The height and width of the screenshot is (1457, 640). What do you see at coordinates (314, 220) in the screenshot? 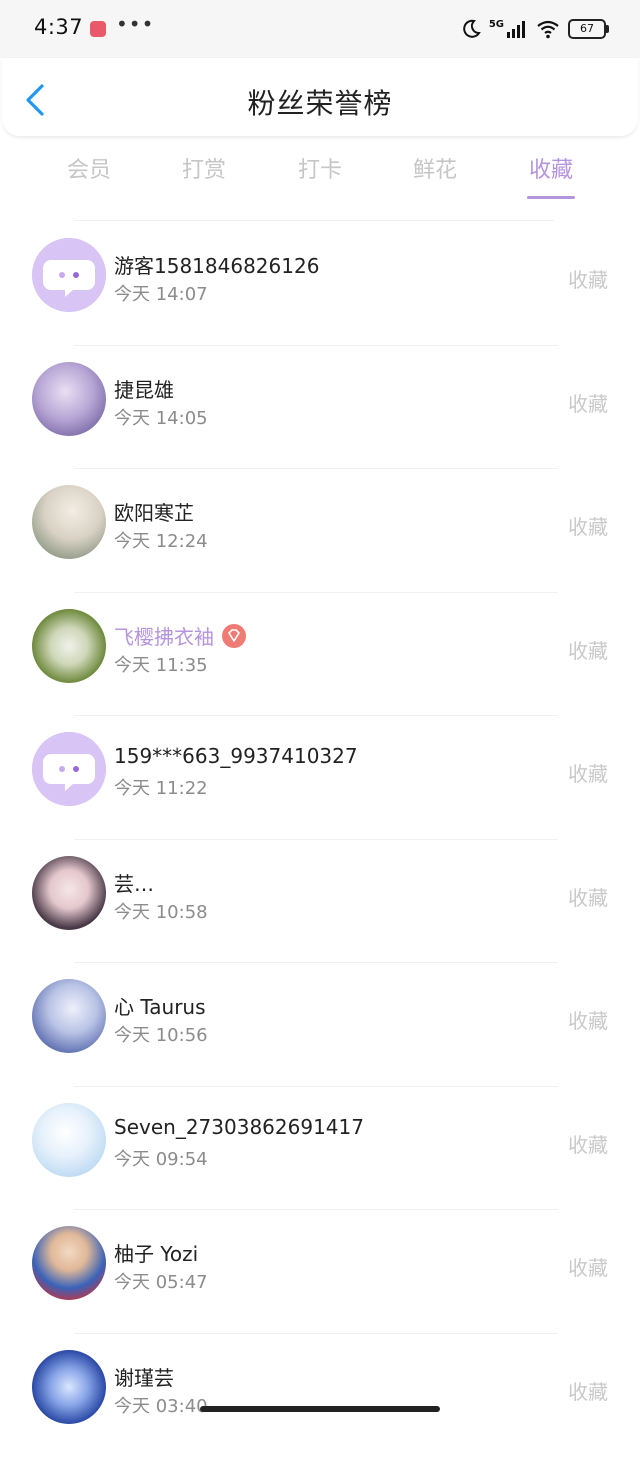
I see `tabs-divider` at bounding box center [314, 220].